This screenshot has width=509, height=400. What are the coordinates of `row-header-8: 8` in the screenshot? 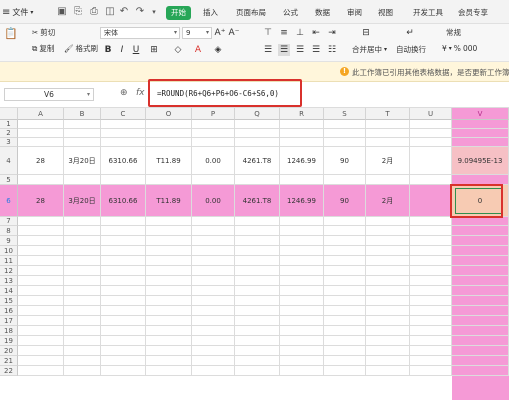 It's located at (9, 231).